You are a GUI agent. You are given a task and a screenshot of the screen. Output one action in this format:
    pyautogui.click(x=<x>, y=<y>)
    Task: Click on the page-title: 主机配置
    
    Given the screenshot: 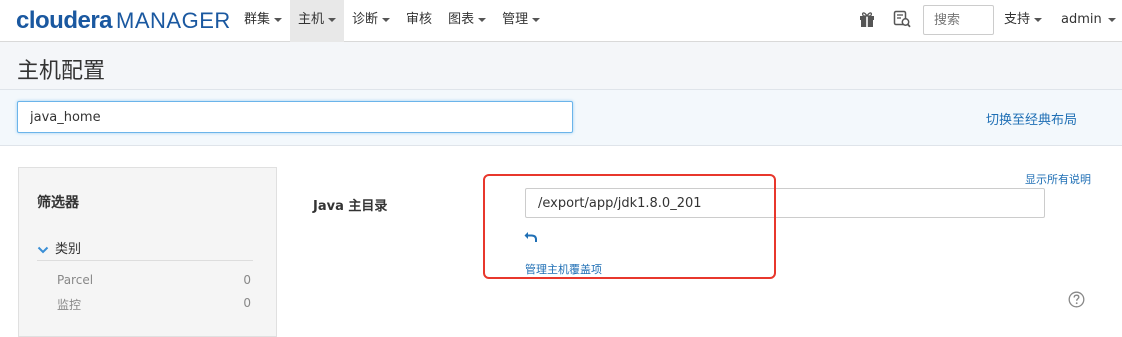 What is the action you would take?
    pyautogui.click(x=61, y=71)
    